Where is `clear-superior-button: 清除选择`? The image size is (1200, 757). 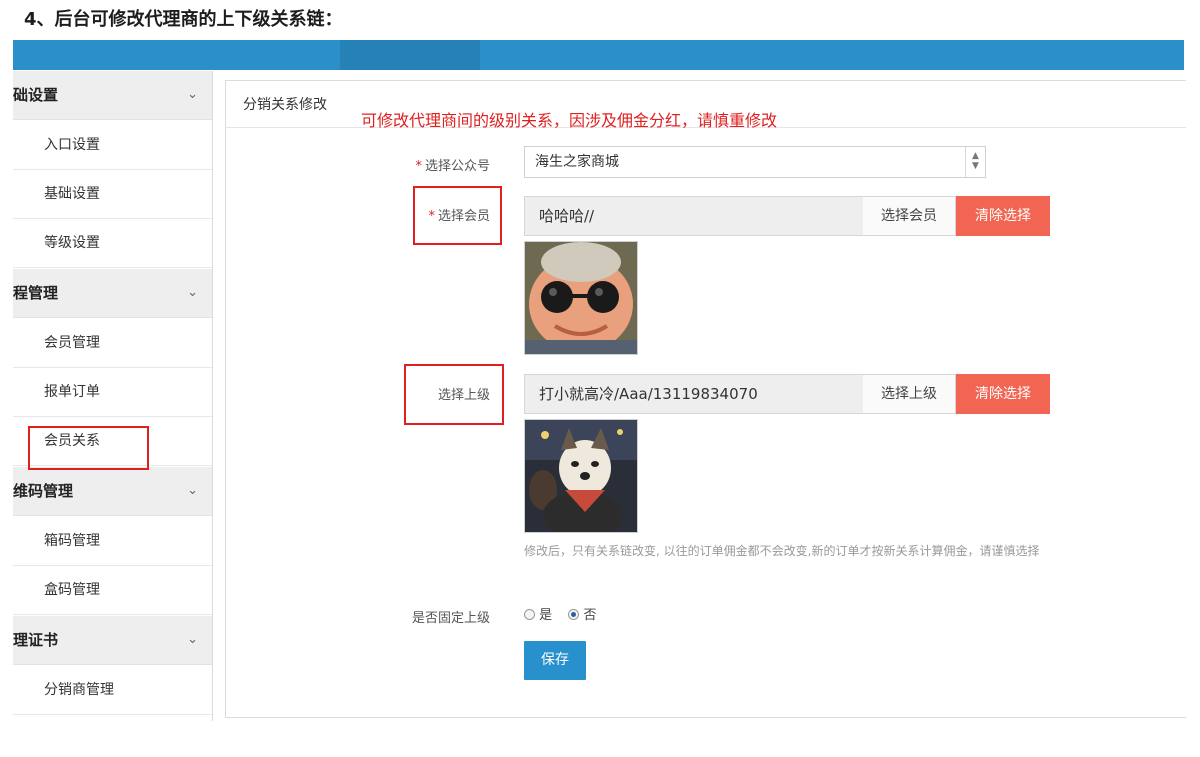 clear-superior-button: 清除选择 is located at coordinates (1003, 394).